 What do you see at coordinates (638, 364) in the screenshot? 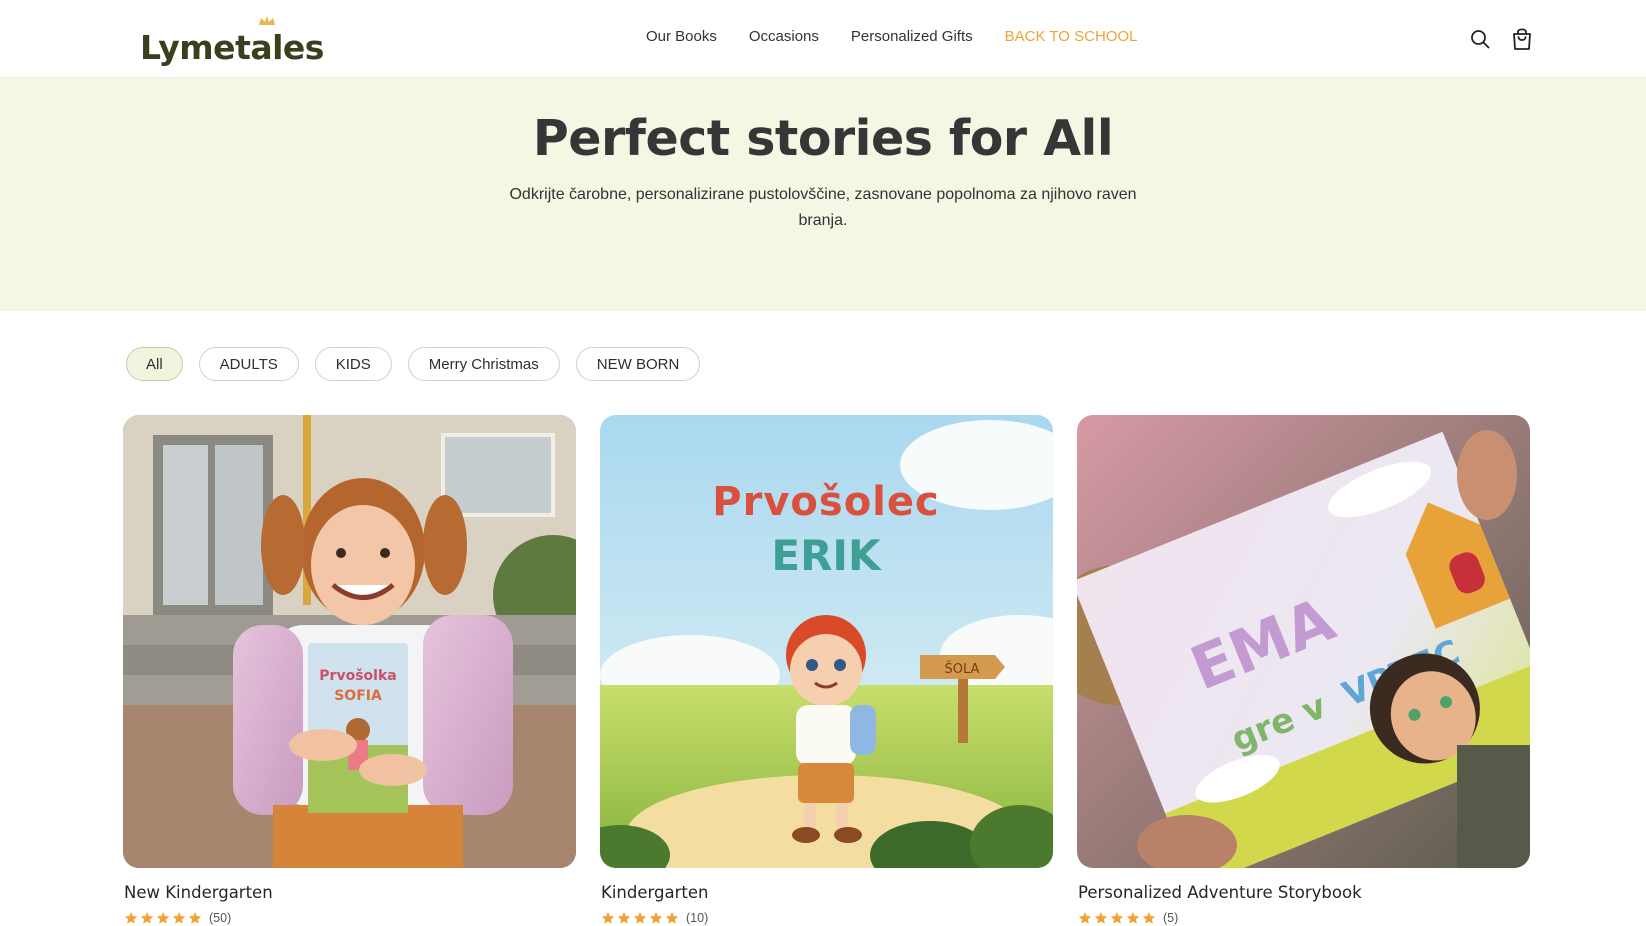
I see `filter-new-born: NEW BORN` at bounding box center [638, 364].